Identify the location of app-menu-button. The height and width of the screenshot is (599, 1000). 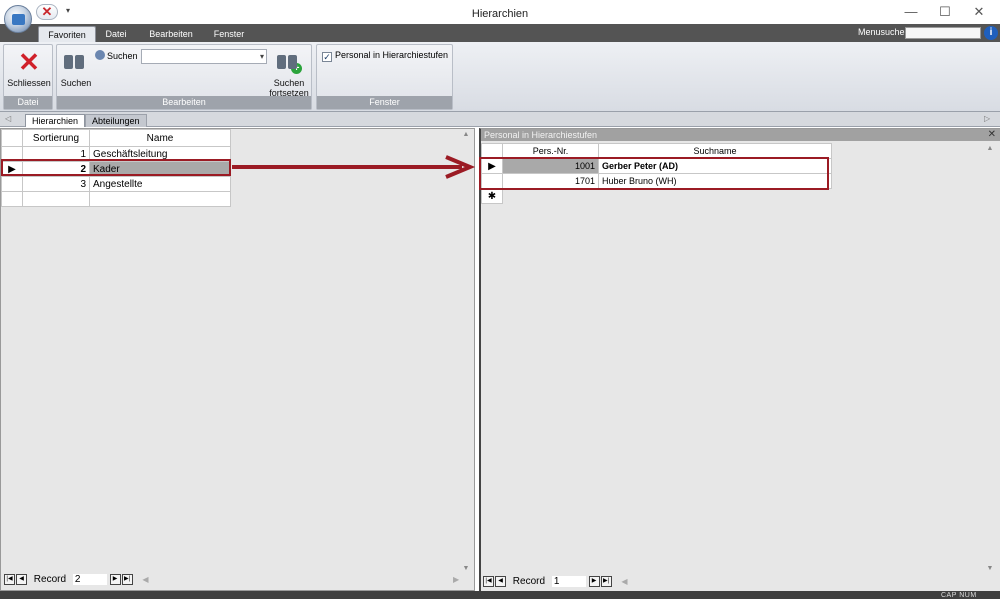
(18, 19).